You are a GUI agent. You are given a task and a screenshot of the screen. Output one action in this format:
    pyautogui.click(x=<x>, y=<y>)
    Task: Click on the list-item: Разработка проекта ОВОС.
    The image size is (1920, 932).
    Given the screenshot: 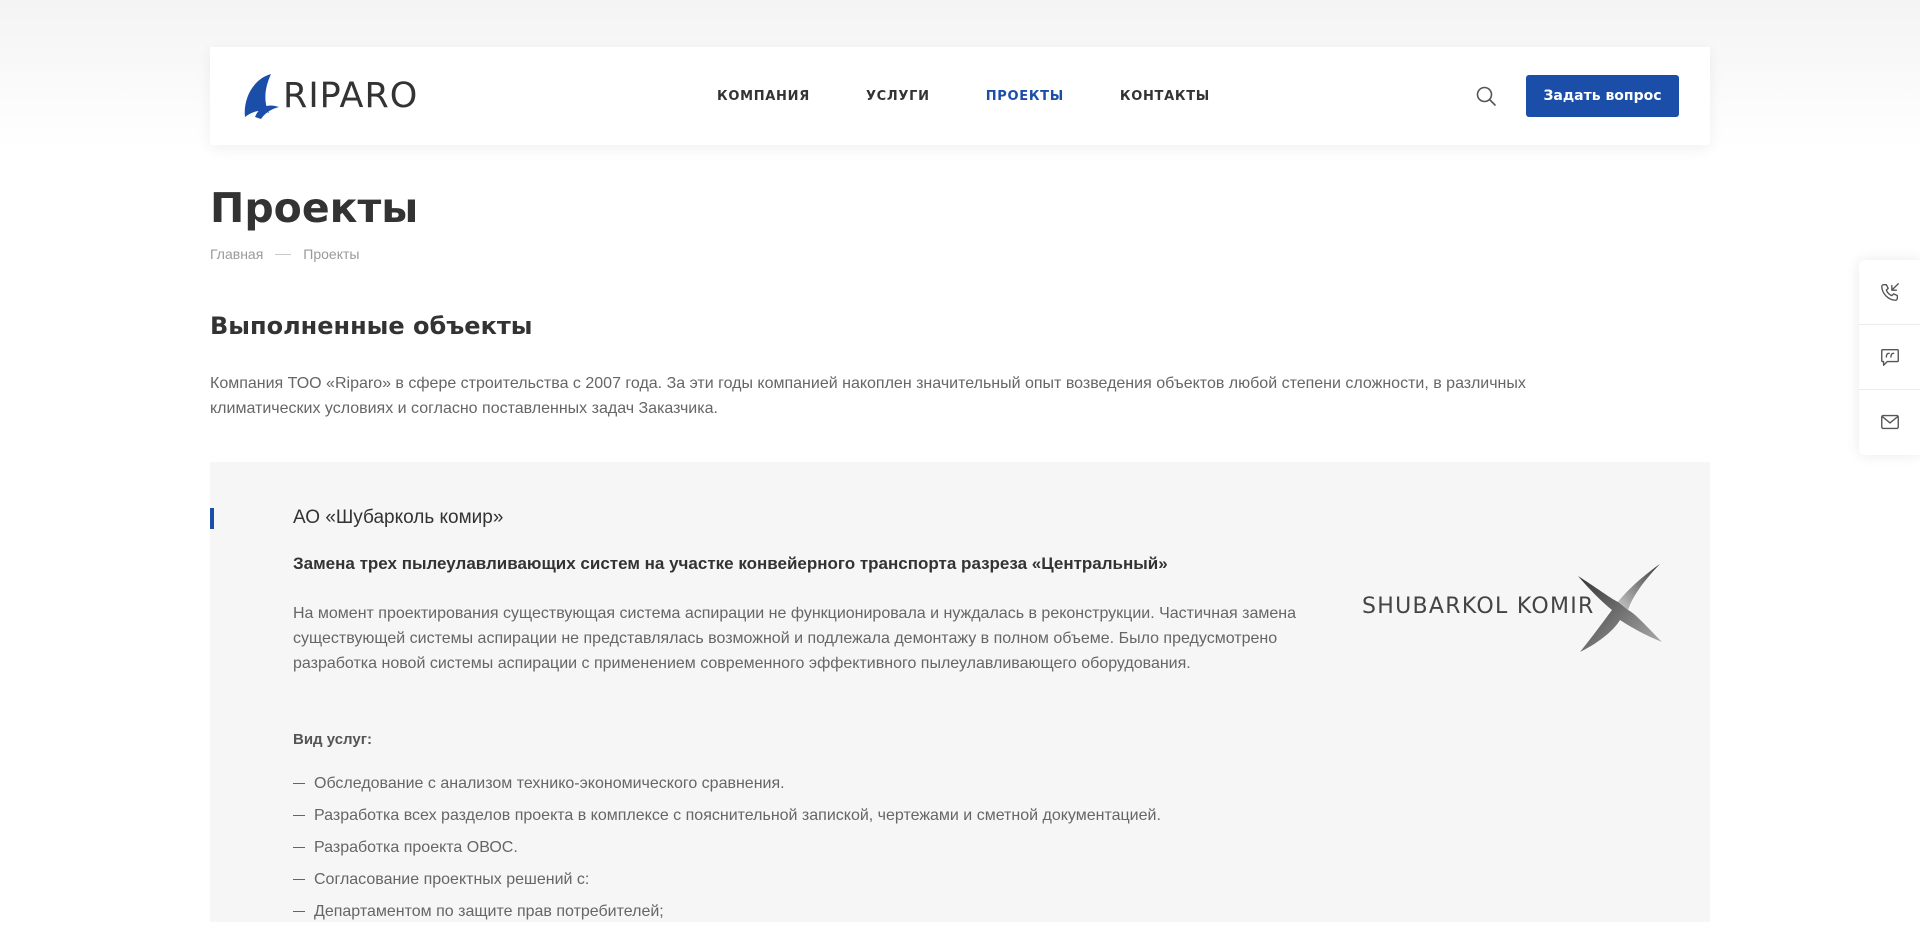 What is the action you would take?
    pyautogui.click(x=727, y=848)
    